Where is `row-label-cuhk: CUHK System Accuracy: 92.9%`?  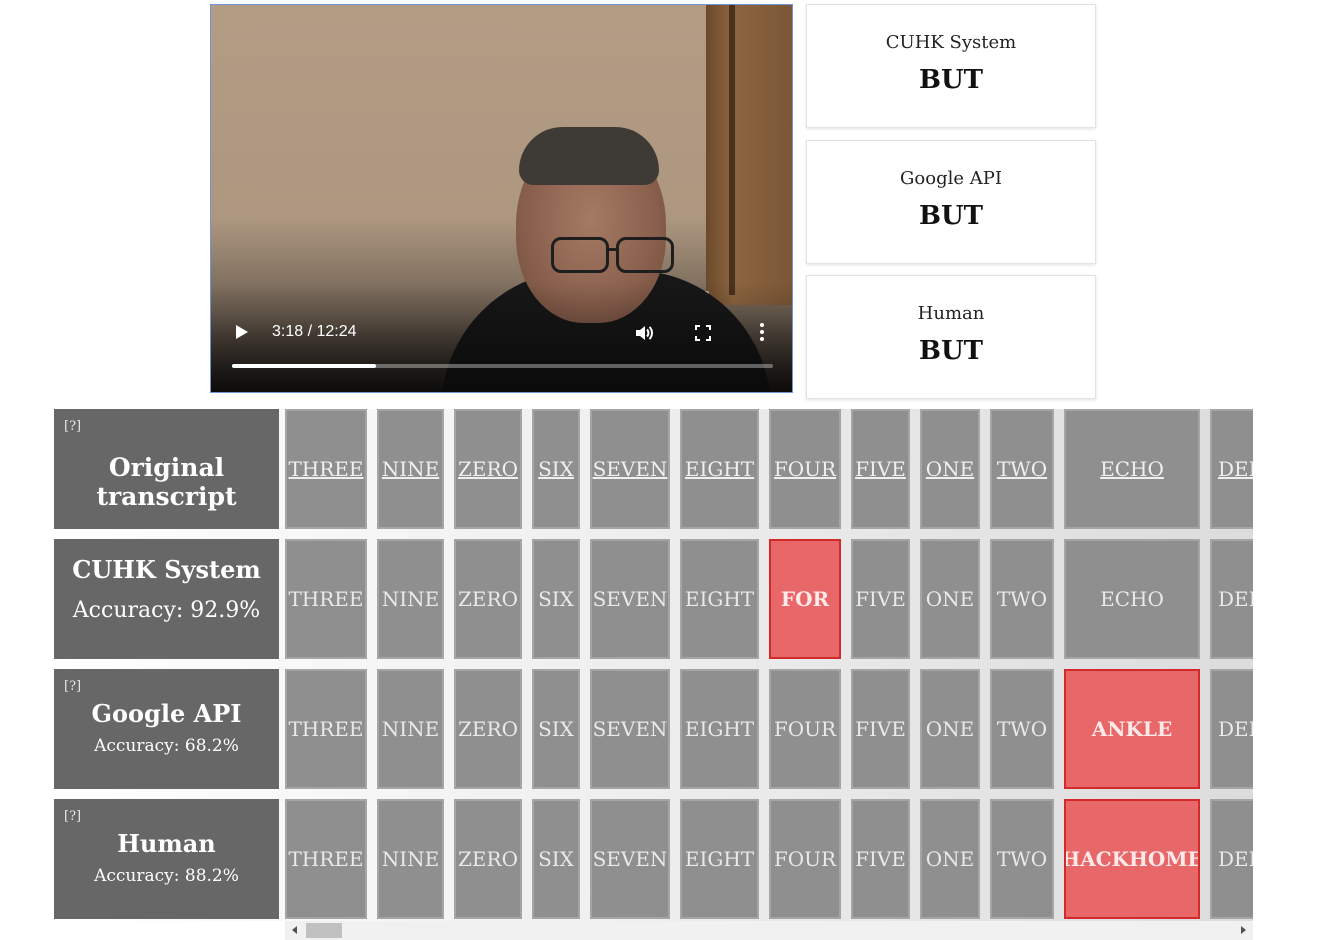
row-label-cuhk: CUHK System Accuracy: 92.9% is located at coordinates (166, 599).